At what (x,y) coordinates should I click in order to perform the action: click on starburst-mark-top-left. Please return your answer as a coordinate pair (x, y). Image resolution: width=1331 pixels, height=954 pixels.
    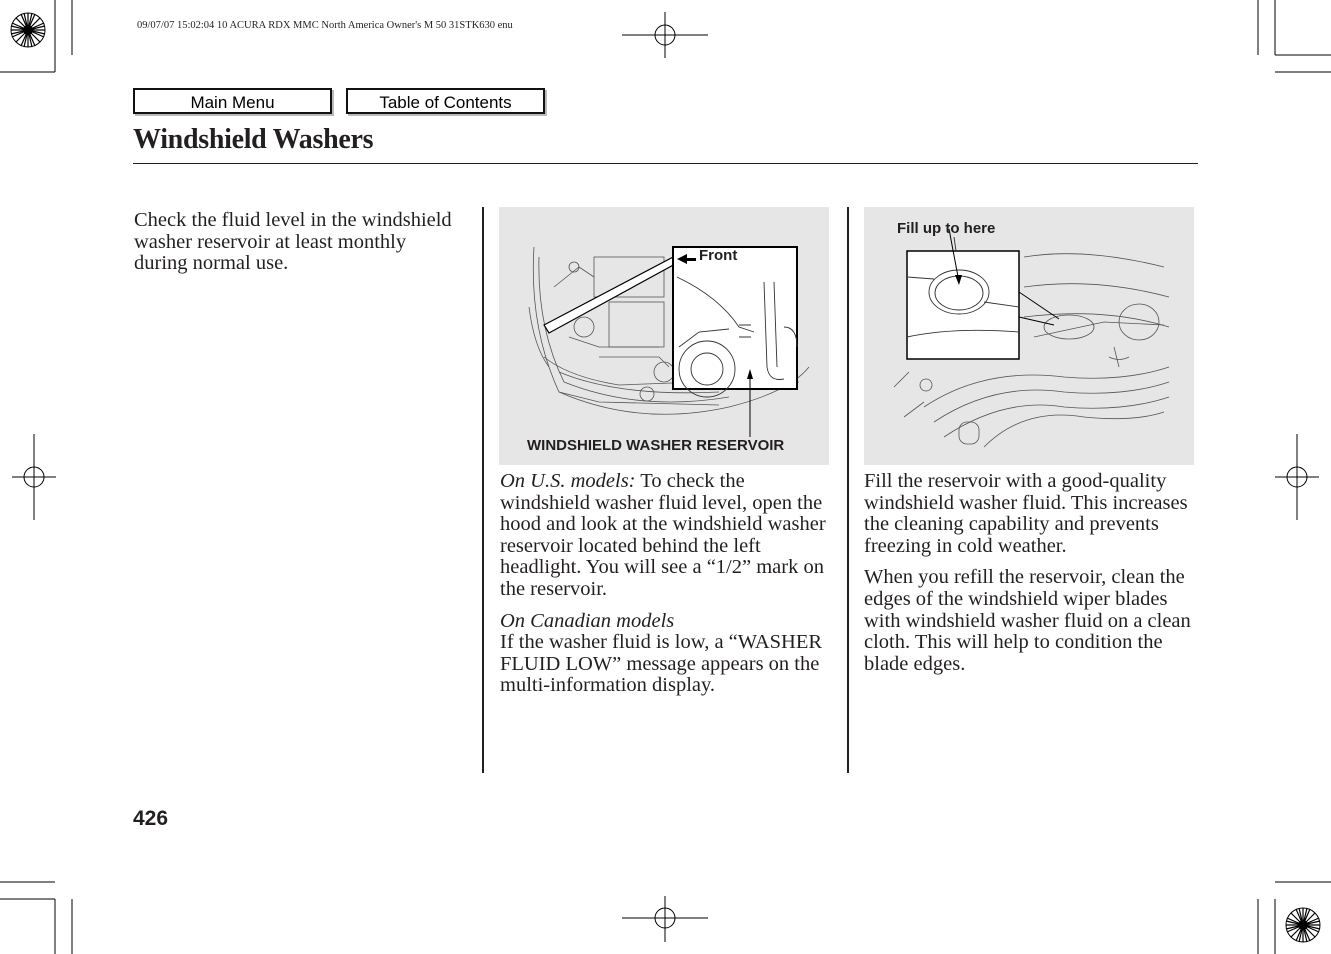
    Looking at the image, I should click on (28, 30).